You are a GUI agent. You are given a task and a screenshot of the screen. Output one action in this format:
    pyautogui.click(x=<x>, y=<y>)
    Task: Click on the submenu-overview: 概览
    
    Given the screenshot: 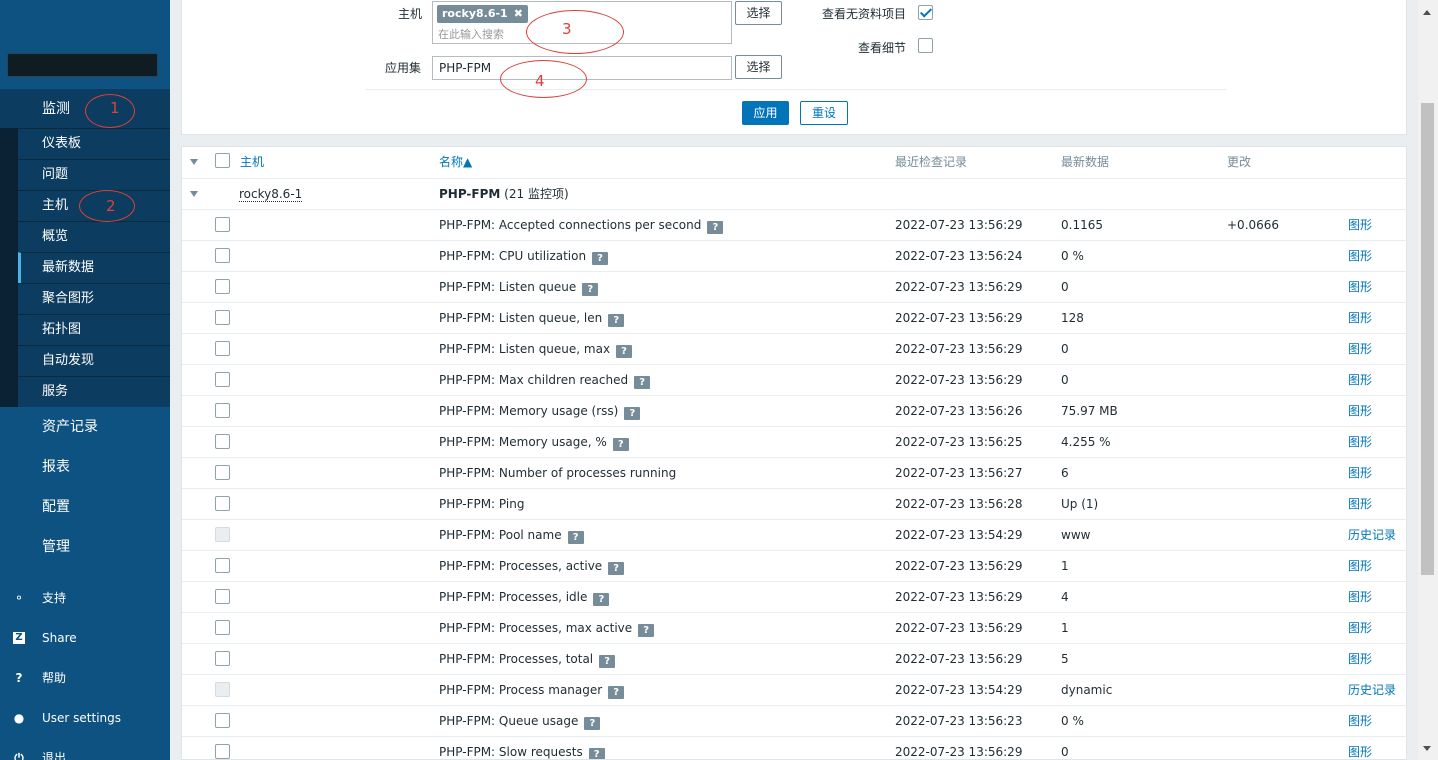 What is the action you would take?
    pyautogui.click(x=94, y=236)
    